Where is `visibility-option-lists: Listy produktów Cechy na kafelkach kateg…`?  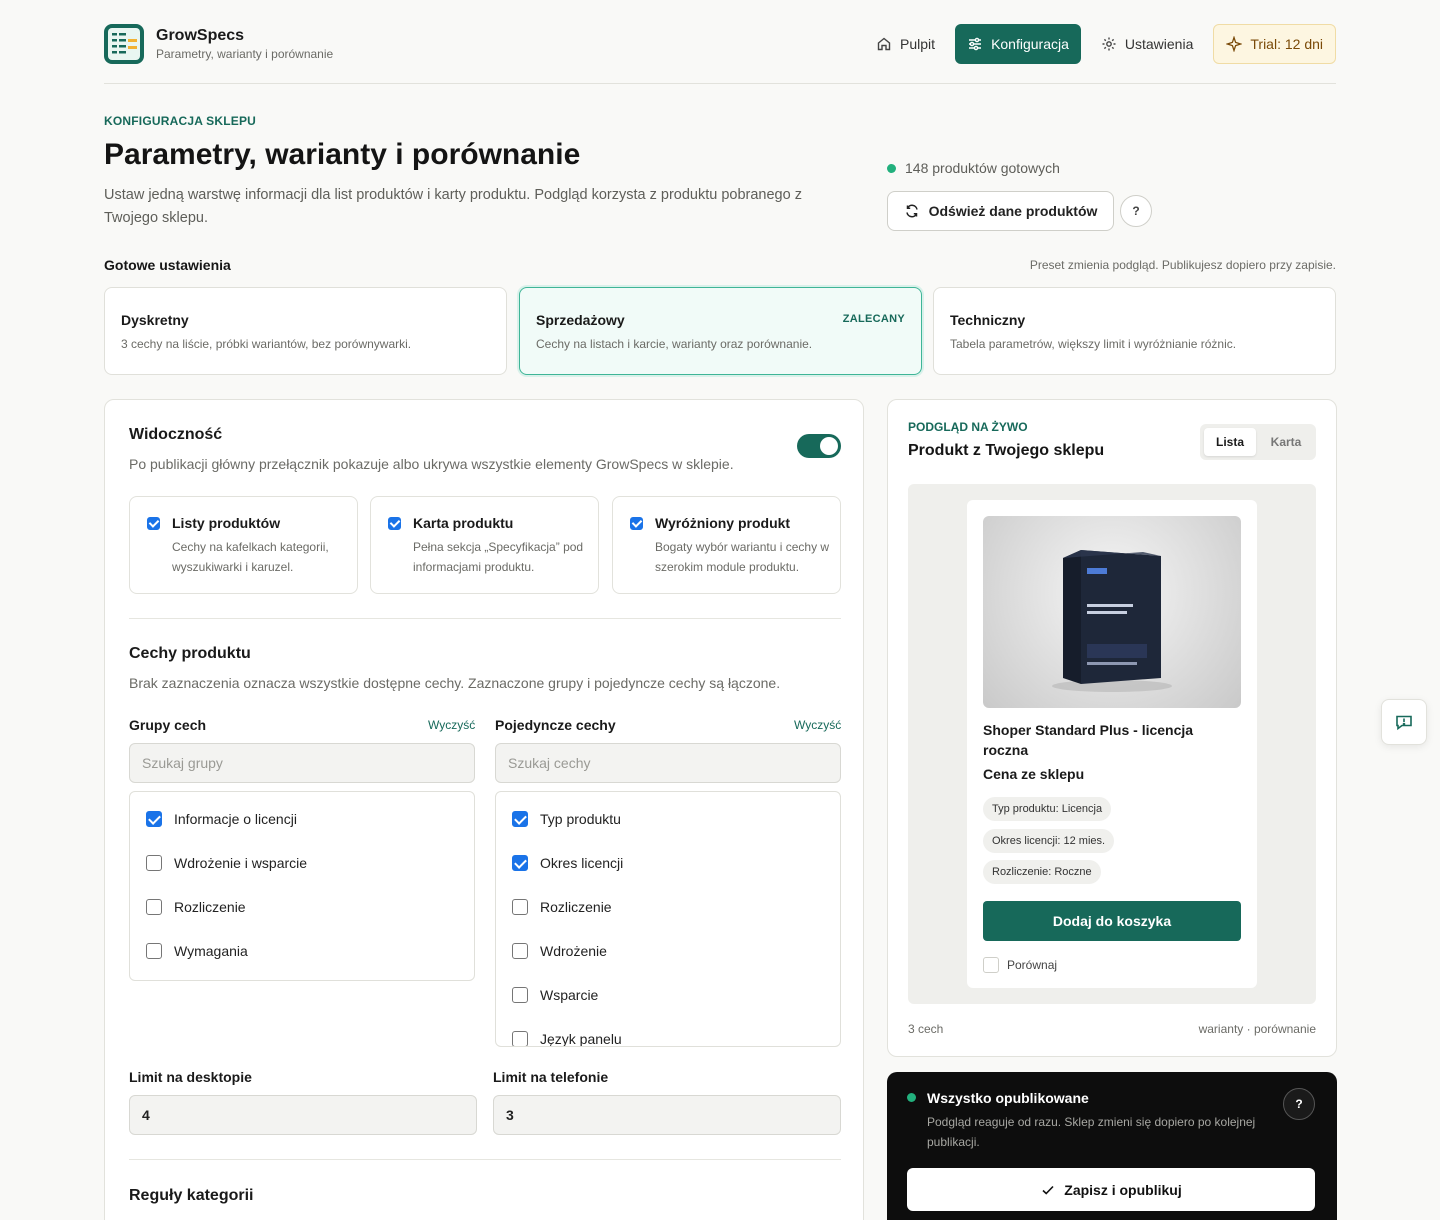 visibility-option-lists: Listy produktów Cechy na kafelkach kateg… is located at coordinates (243, 545).